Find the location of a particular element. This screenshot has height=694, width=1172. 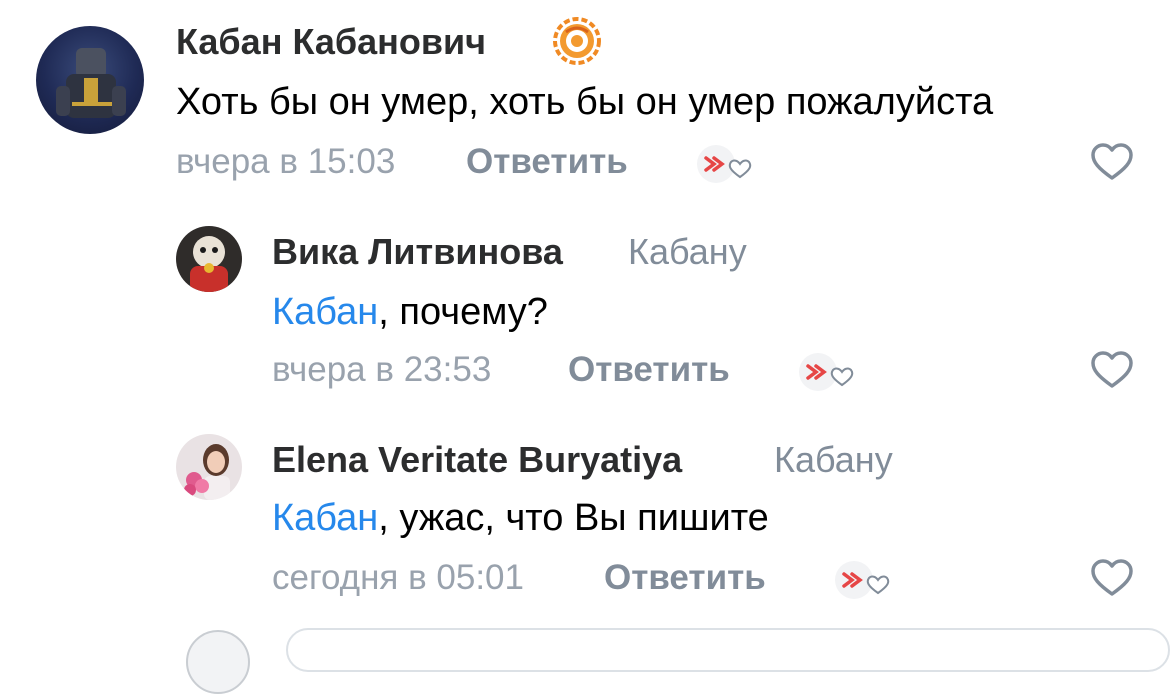

comment-time: вчера в 15:03 is located at coordinates (285, 162).